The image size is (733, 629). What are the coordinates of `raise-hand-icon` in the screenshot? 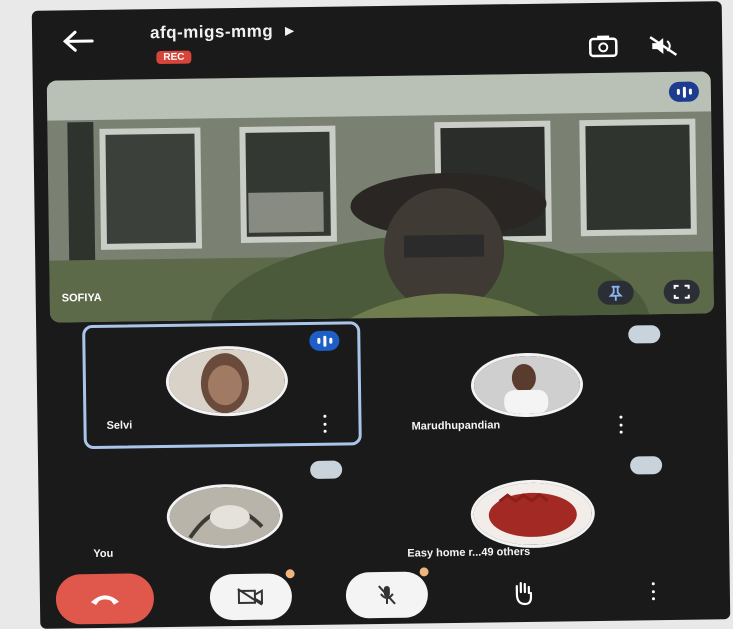 It's located at (524, 593).